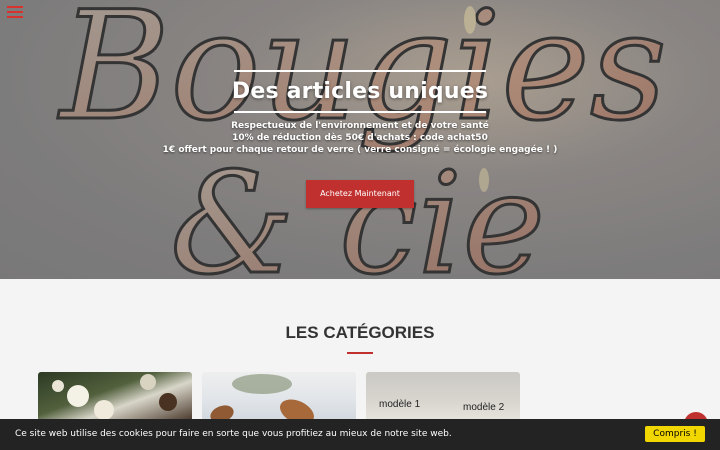 The height and width of the screenshot is (450, 720). What do you see at coordinates (360, 91) in the screenshot?
I see `hero-title: Des articles uniques` at bounding box center [360, 91].